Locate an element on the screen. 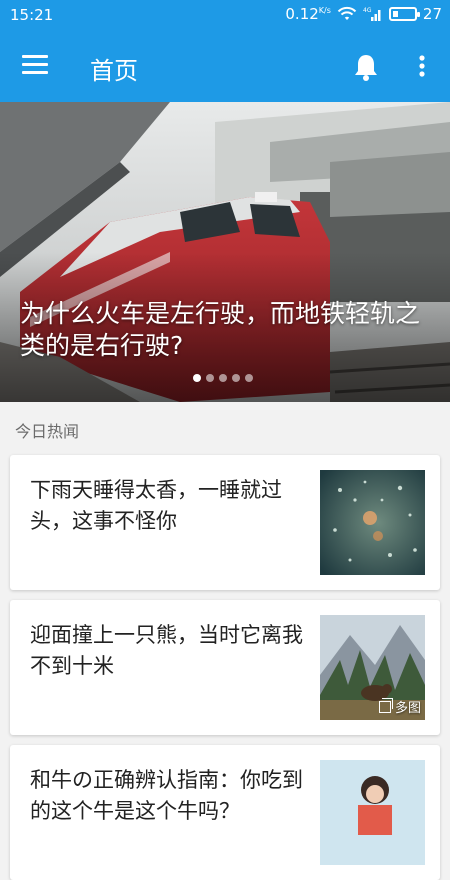  banner-headline: 为什么火车是左行驶，而地铁轻轨之类的是右行驶? is located at coordinates (220, 329).